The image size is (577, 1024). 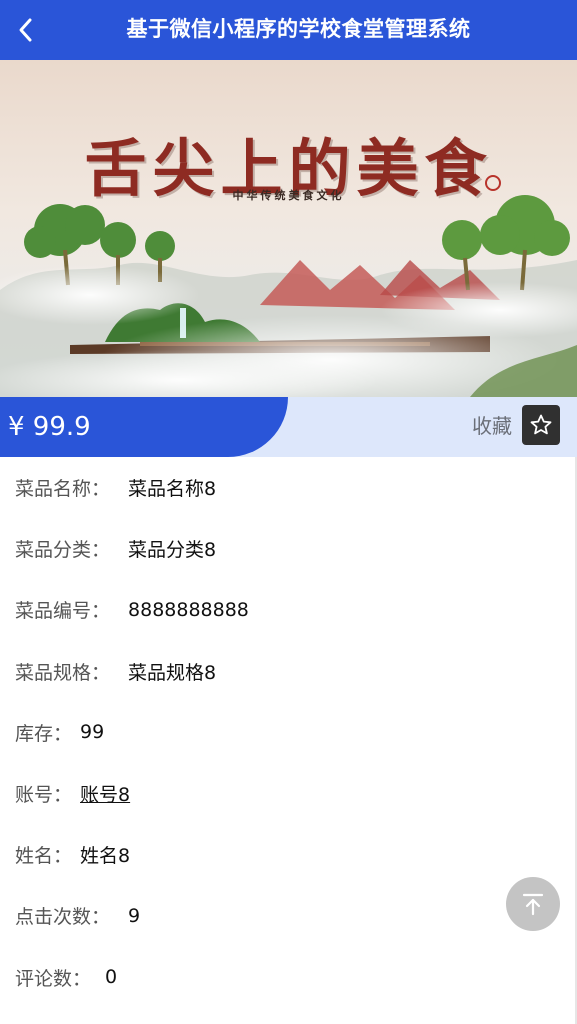 What do you see at coordinates (288, 793) in the screenshot?
I see `detail-row-account: 账号： 账号8` at bounding box center [288, 793].